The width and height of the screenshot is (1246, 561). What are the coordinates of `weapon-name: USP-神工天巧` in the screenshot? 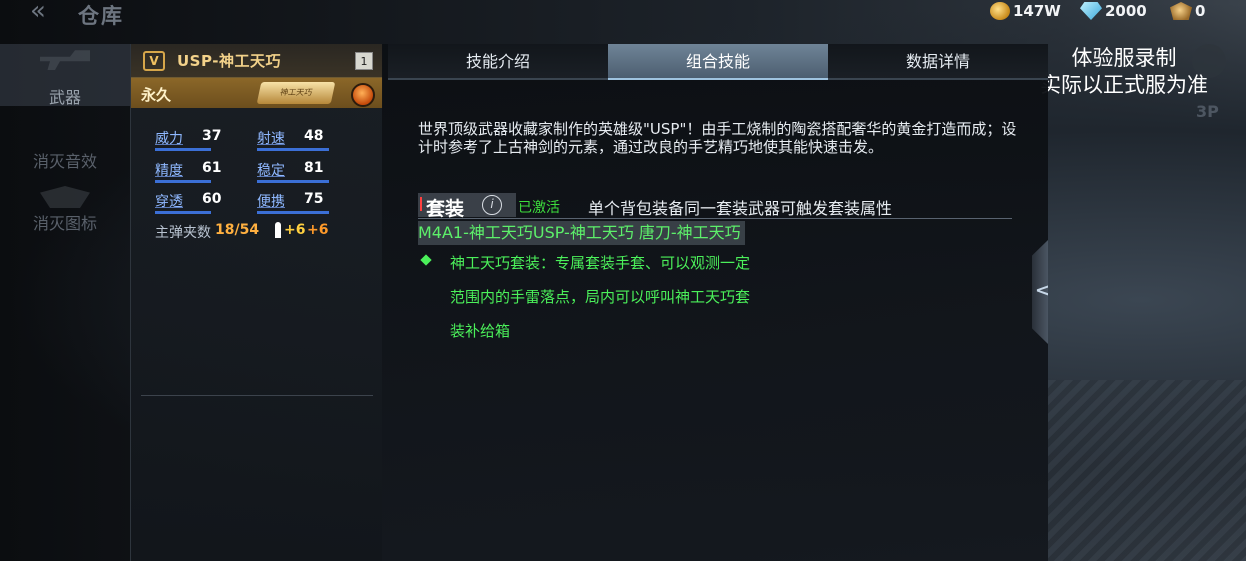 It's located at (229, 61).